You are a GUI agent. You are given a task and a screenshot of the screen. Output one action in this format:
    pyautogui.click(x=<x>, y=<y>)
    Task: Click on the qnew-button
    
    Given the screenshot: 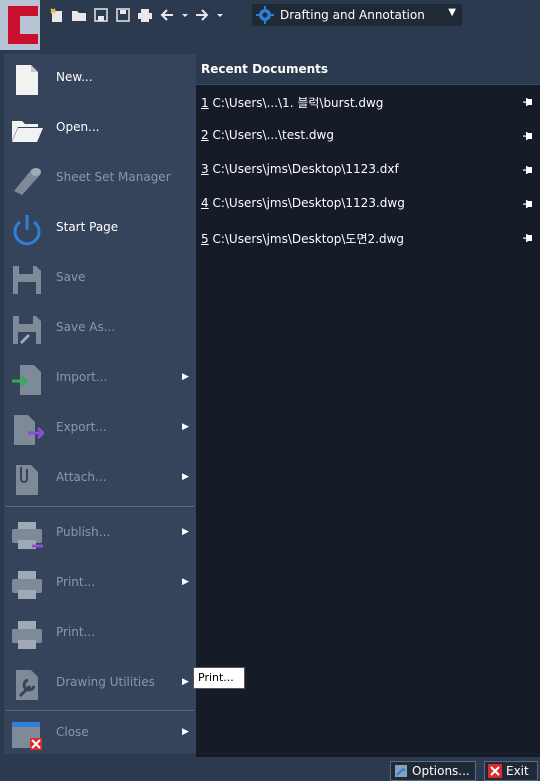 What is the action you would take?
    pyautogui.click(x=57, y=15)
    